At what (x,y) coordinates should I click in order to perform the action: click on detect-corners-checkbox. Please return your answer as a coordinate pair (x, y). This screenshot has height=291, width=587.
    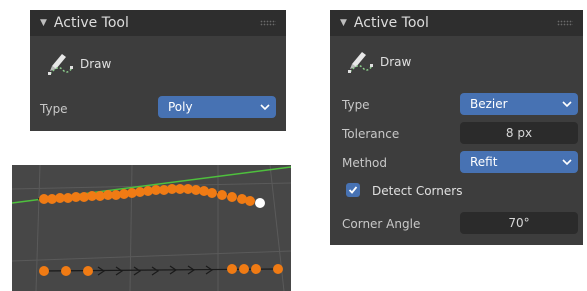
    Looking at the image, I should click on (353, 190).